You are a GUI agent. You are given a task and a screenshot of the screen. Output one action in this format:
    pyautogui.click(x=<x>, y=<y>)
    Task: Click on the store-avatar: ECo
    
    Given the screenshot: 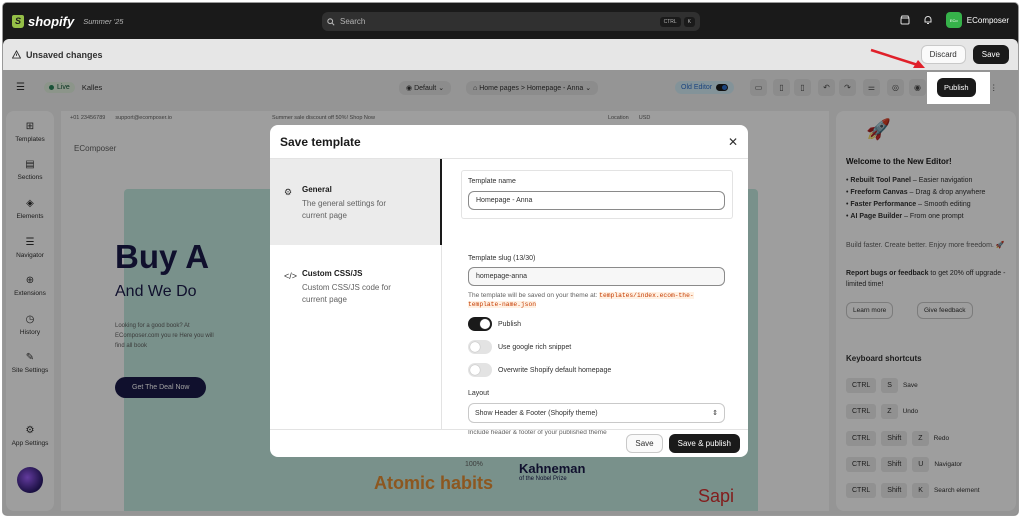 What is the action you would take?
    pyautogui.click(x=953, y=20)
    